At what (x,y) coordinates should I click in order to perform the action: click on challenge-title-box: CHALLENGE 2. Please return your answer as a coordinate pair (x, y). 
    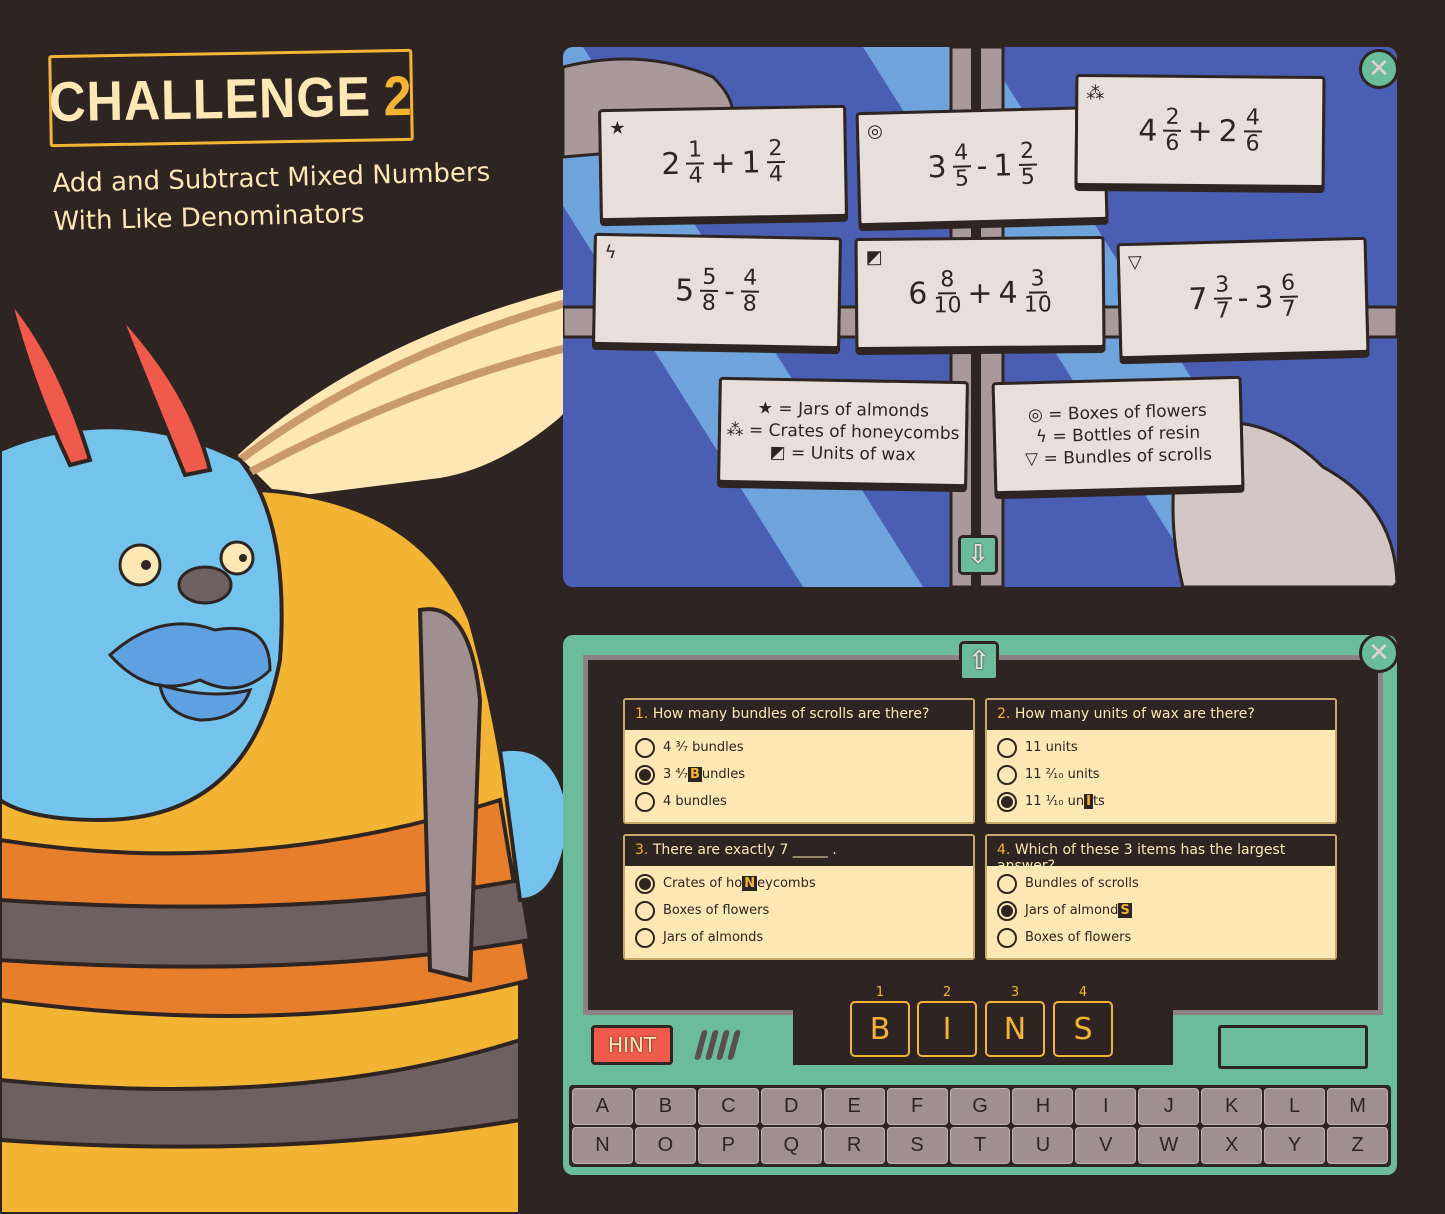
    Looking at the image, I should click on (231, 98).